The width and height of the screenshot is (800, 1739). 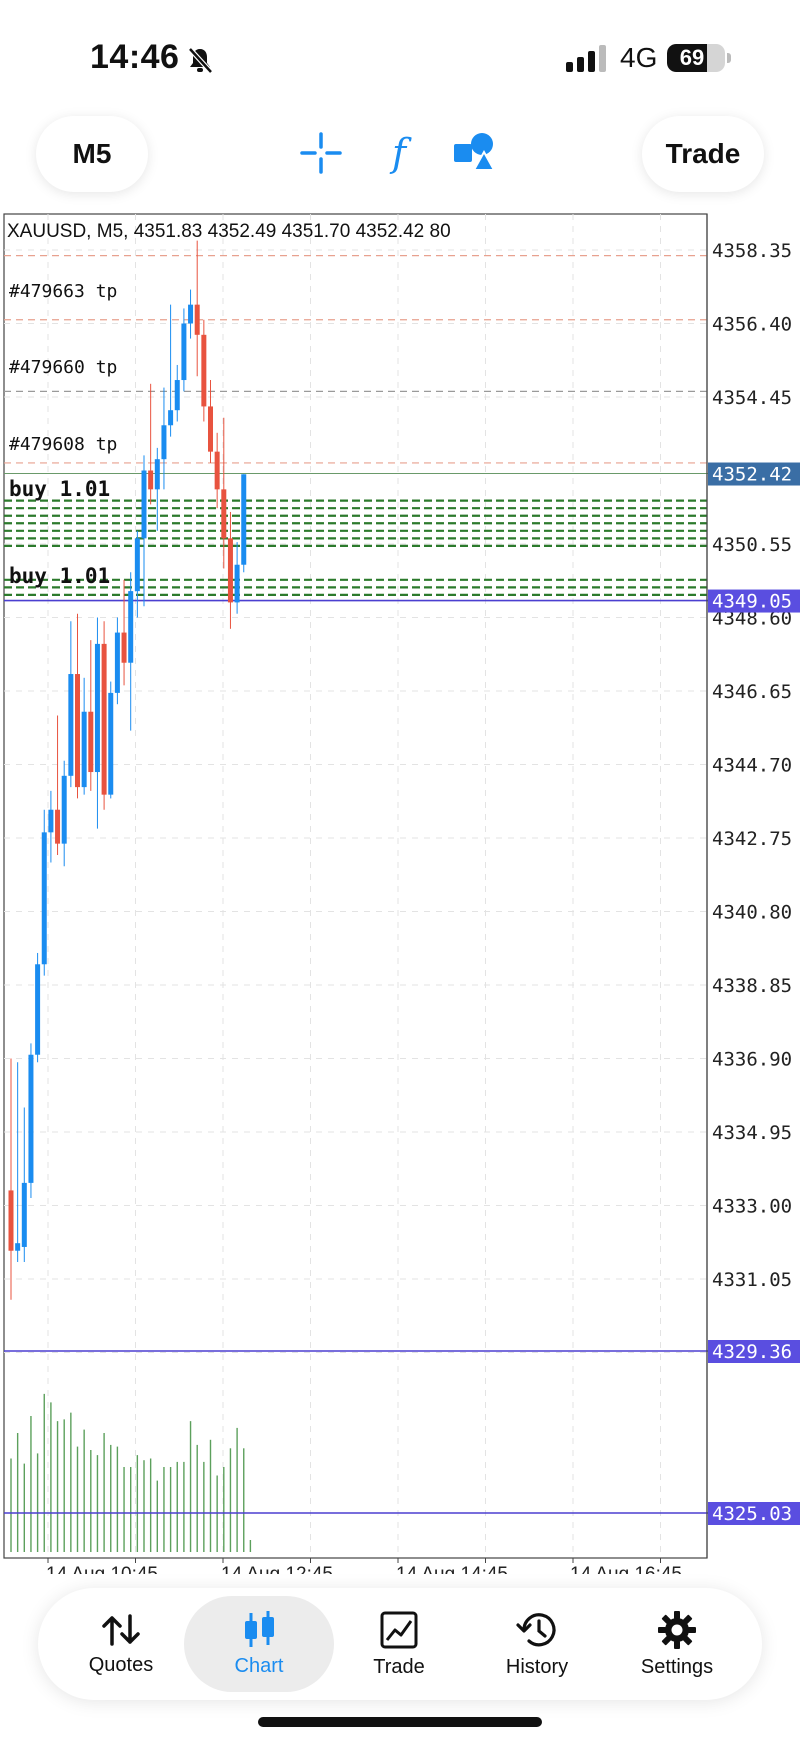 What do you see at coordinates (752, 545) in the screenshot?
I see `y-axis-label: 4350.55` at bounding box center [752, 545].